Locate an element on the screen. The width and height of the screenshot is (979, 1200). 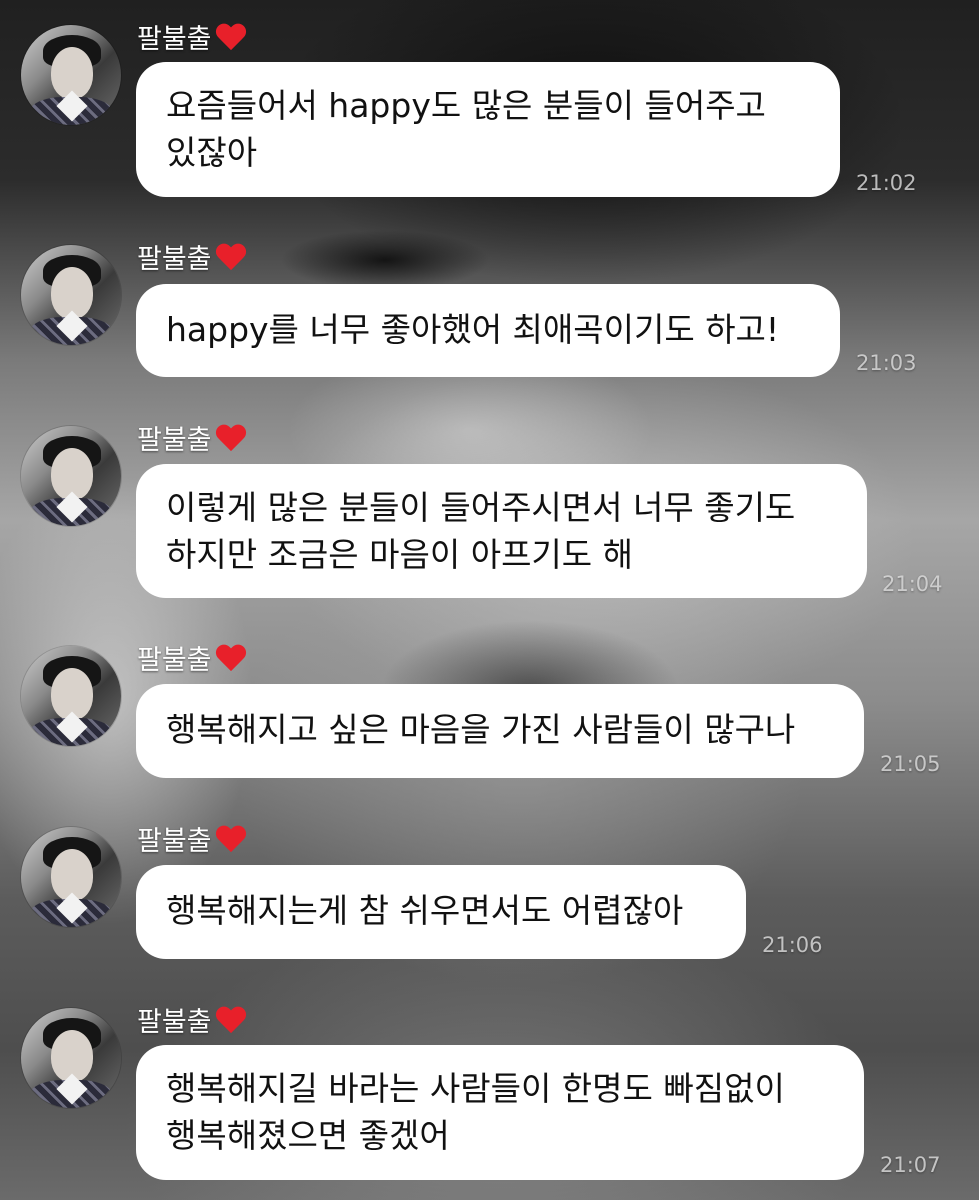
message-line: 행복해지고 싶은 마음을 가진 사람들이 많구나 is located at coordinates (481, 729).